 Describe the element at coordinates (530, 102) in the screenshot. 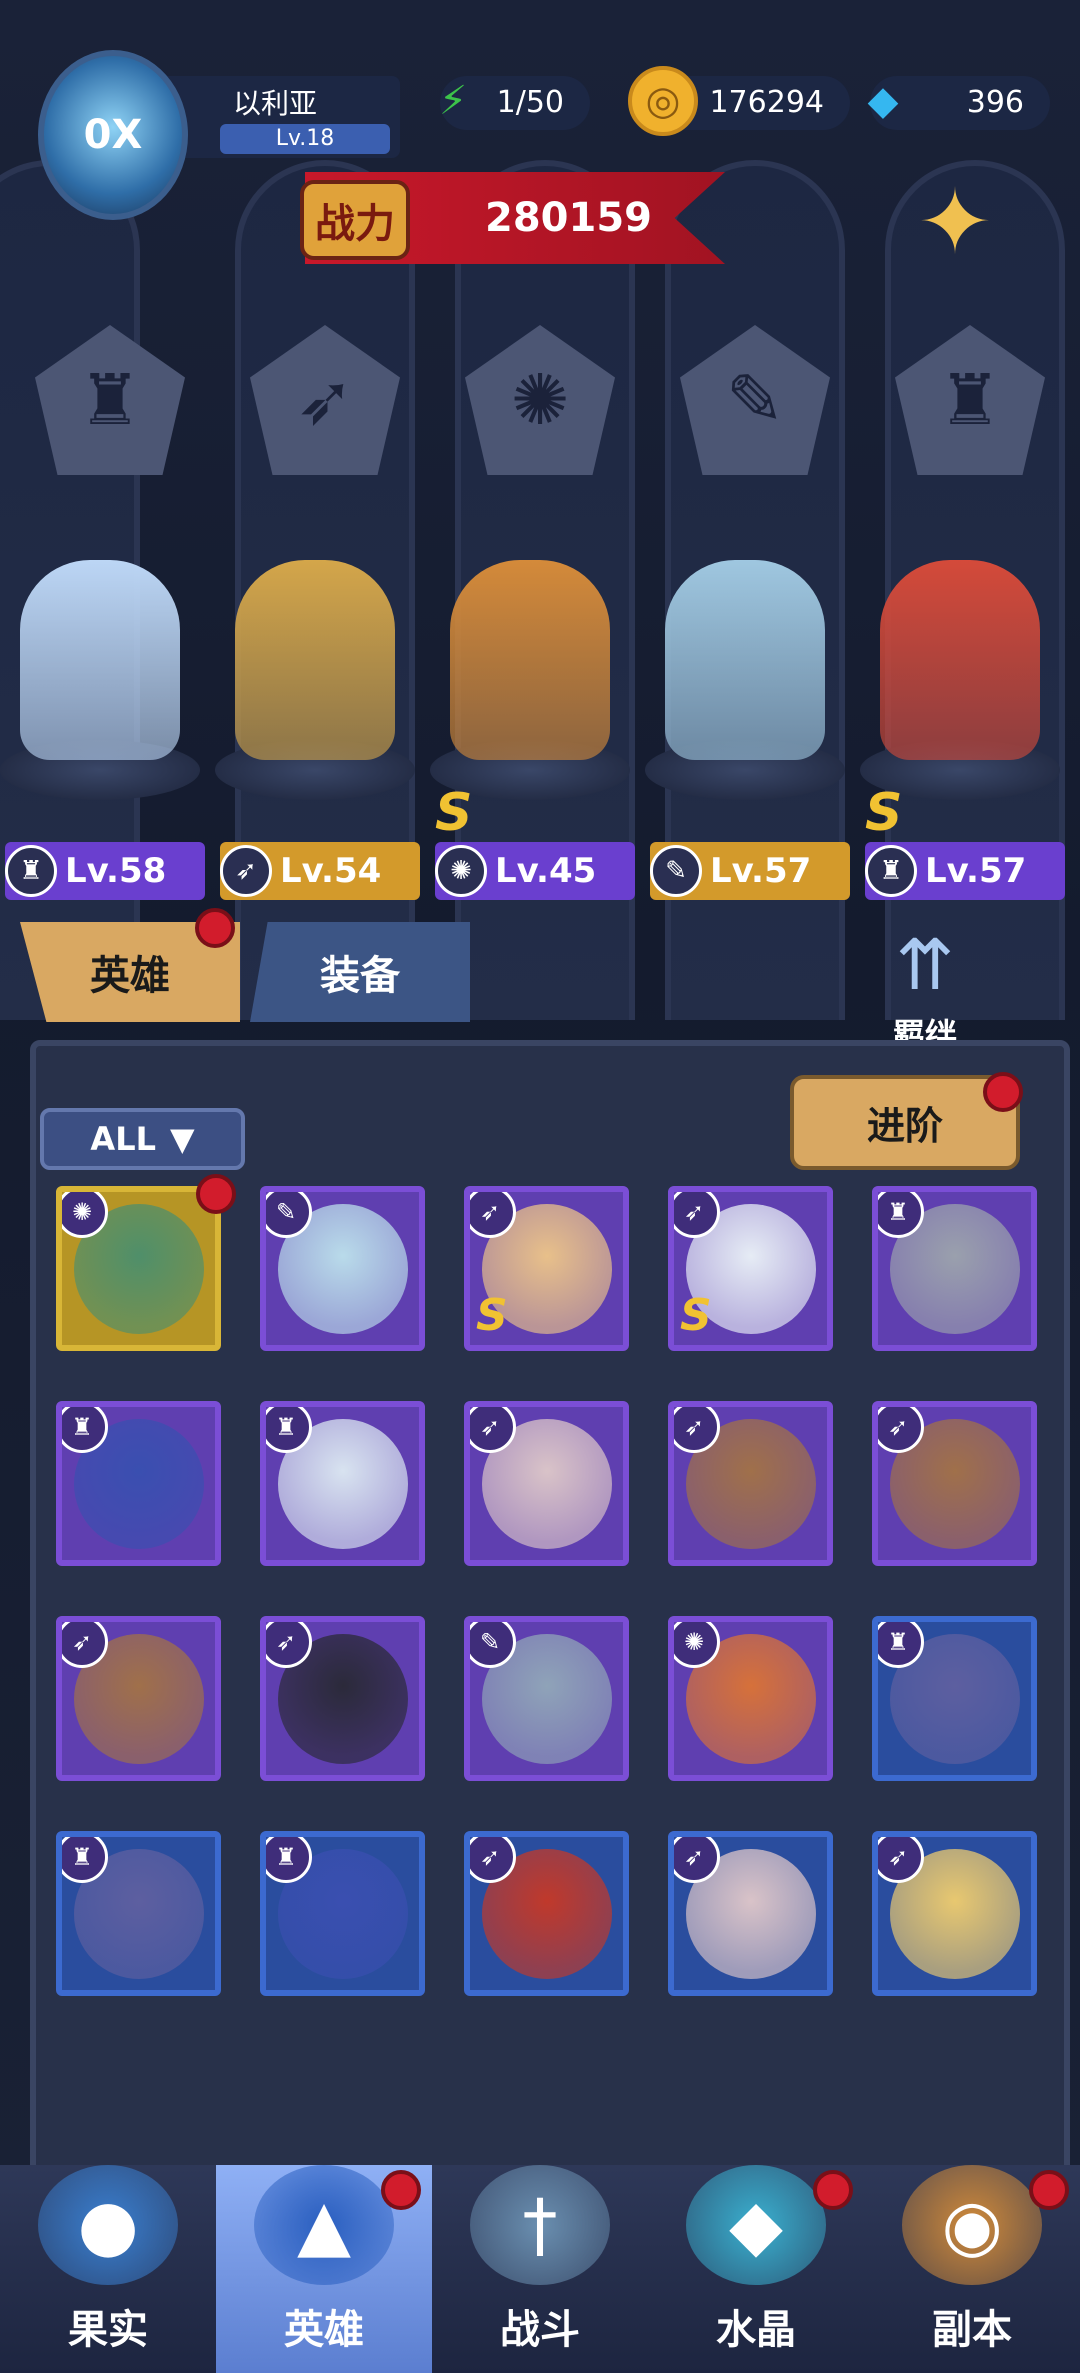

I see `energy-value: 1/50` at that location.